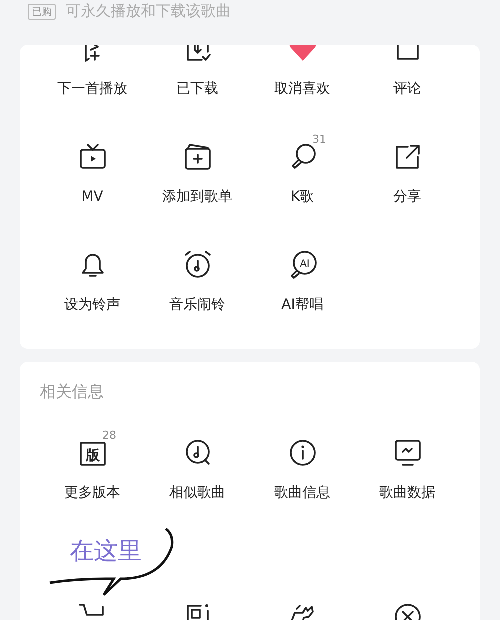 The height and width of the screenshot is (620, 500). Describe the element at coordinates (302, 493) in the screenshot. I see `action-label: 歌曲信息` at that location.